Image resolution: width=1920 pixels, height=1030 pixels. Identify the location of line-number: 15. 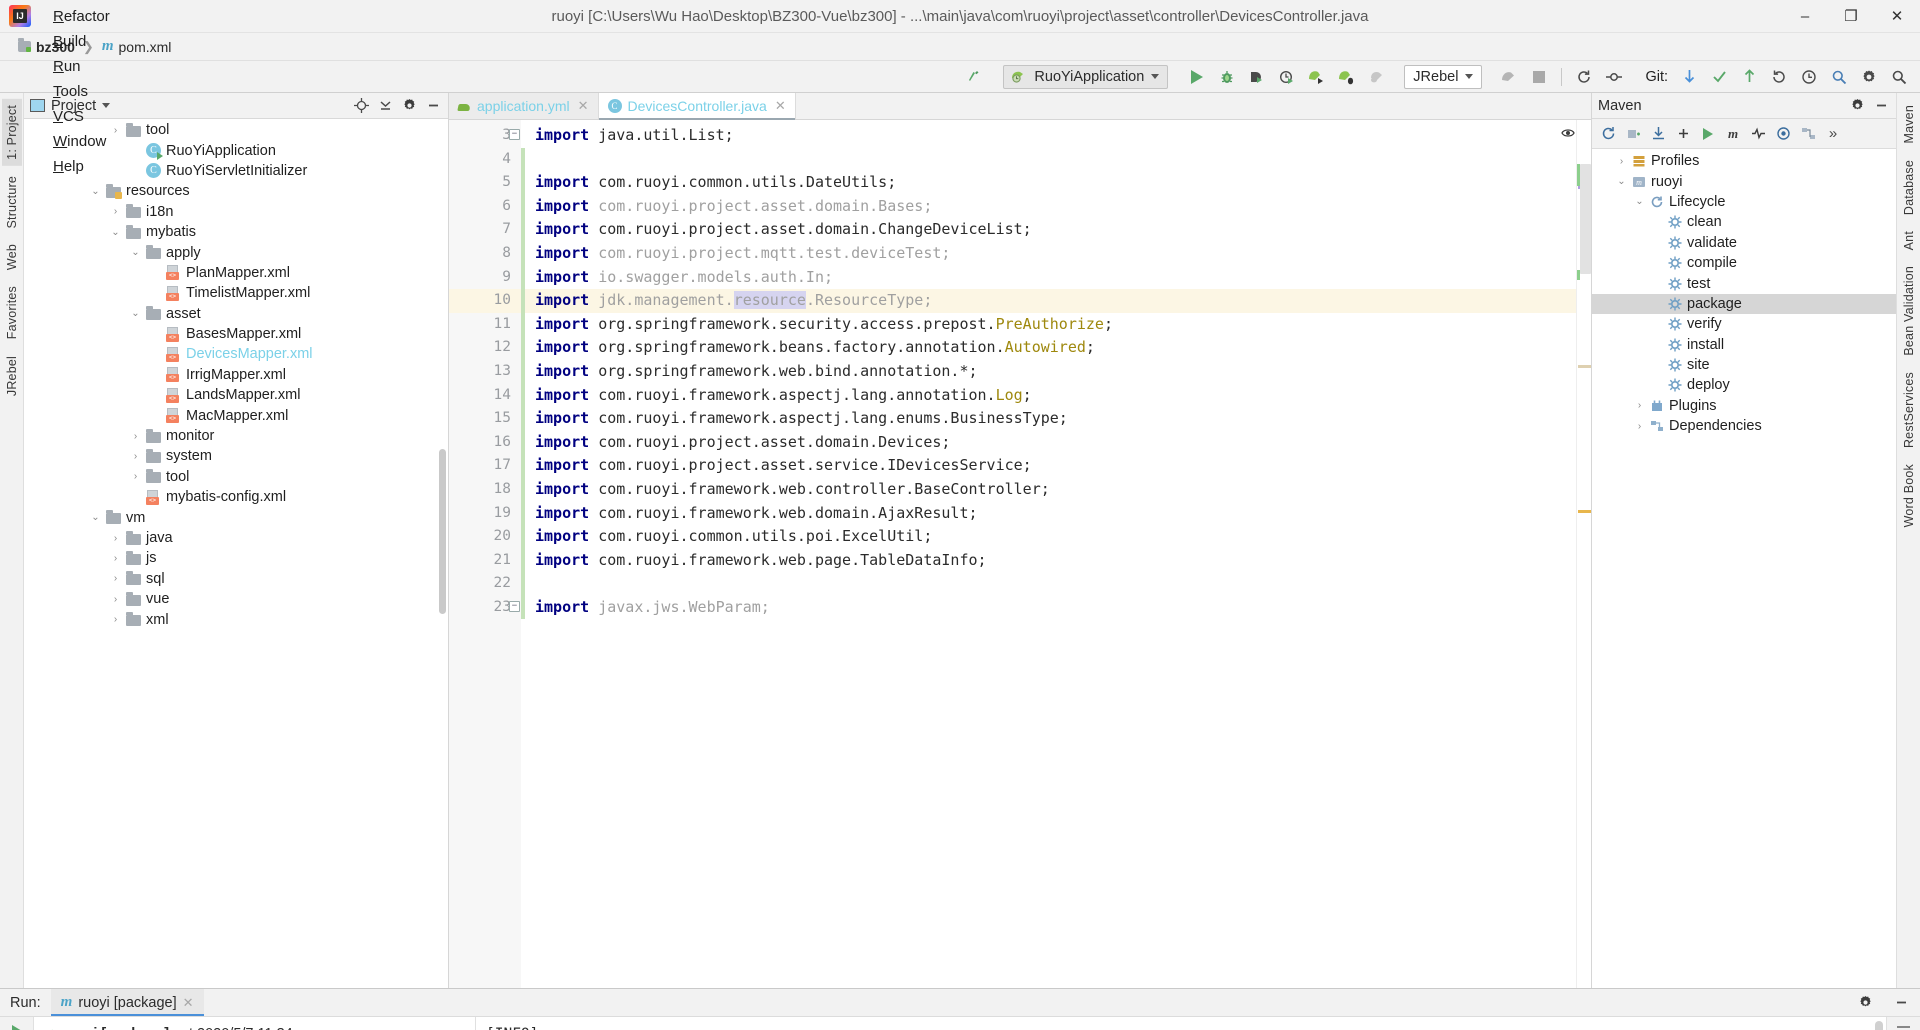
(485, 419).